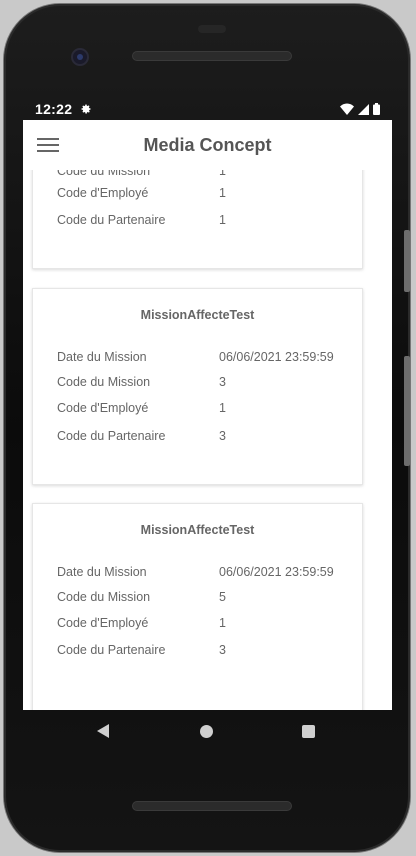  What do you see at coordinates (212, 806) in the screenshot?
I see `bottom-speaker` at bounding box center [212, 806].